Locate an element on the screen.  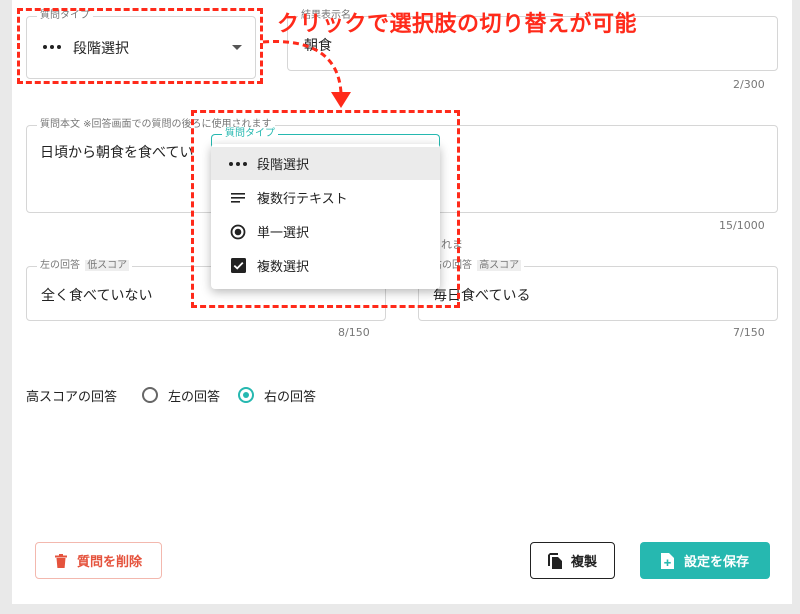
duplicate-label: 複製 is located at coordinates (583, 562).